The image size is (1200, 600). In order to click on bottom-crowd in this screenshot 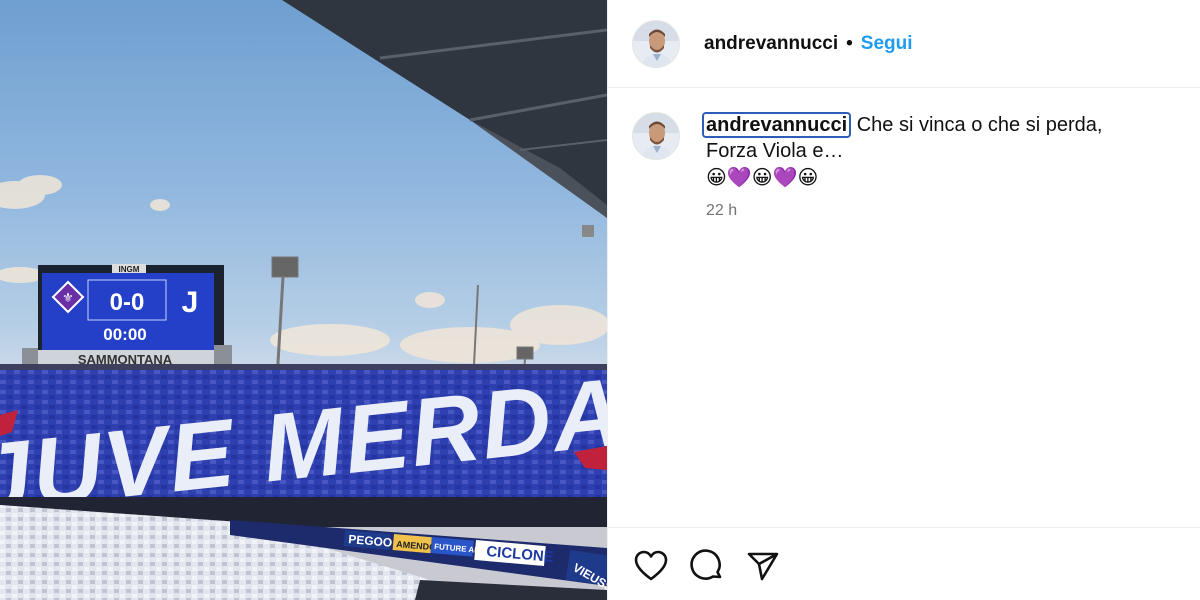, I will do `click(511, 590)`.